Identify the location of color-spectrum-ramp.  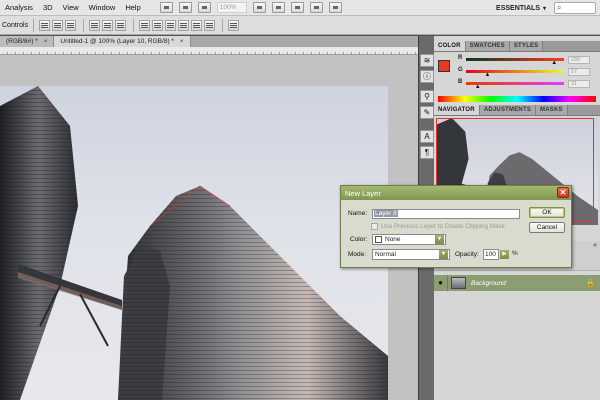
(517, 99).